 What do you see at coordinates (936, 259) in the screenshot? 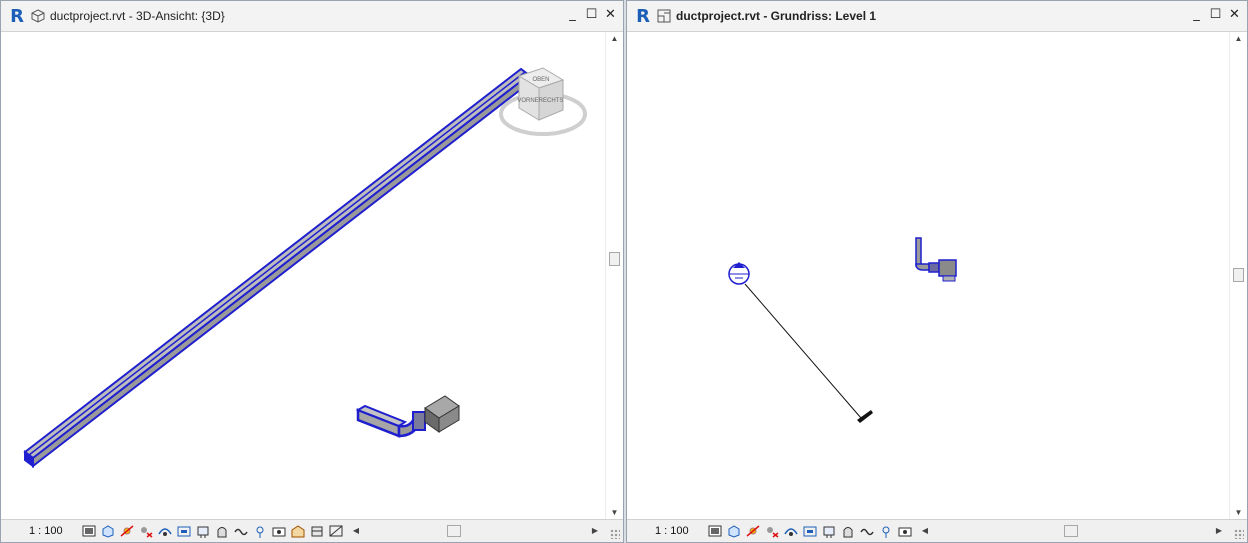
I see `duct-plan-assembly` at bounding box center [936, 259].